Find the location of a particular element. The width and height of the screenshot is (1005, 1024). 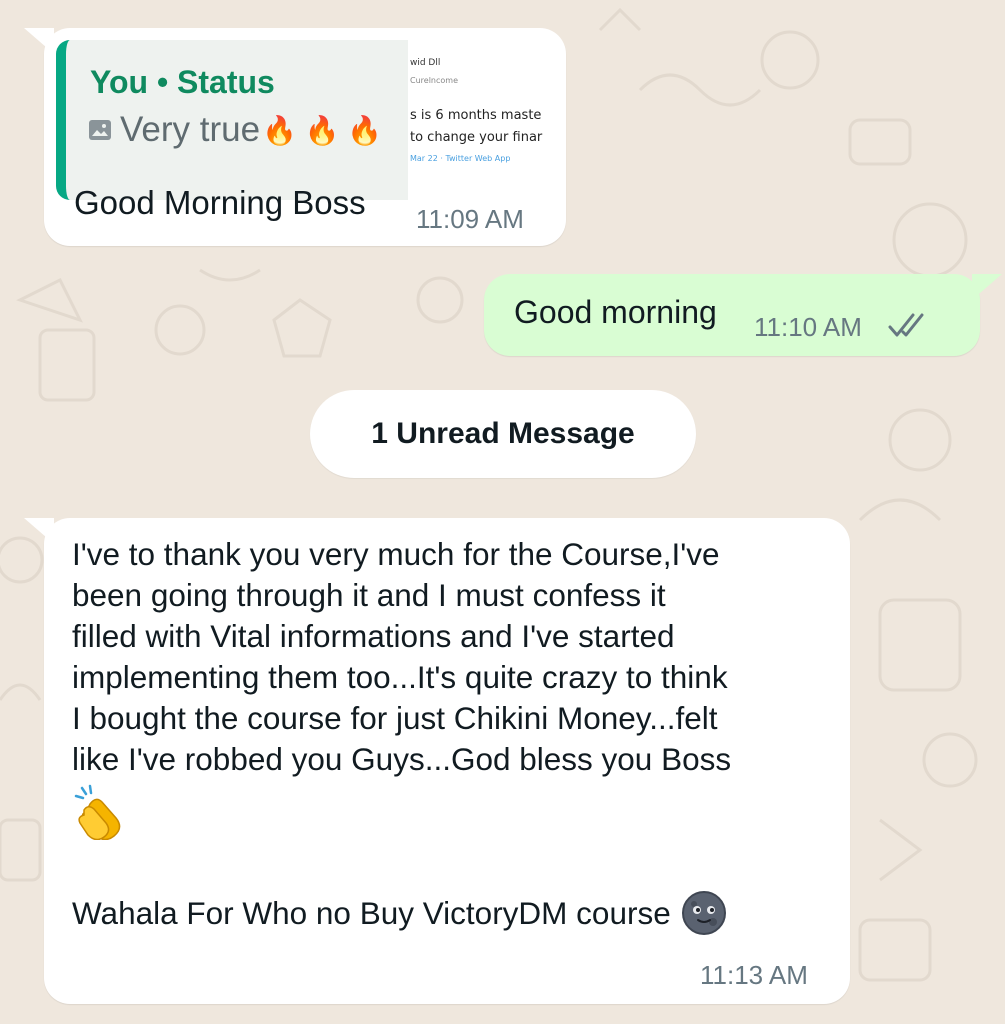

message-time: 11:10 AM is located at coordinates (808, 327).